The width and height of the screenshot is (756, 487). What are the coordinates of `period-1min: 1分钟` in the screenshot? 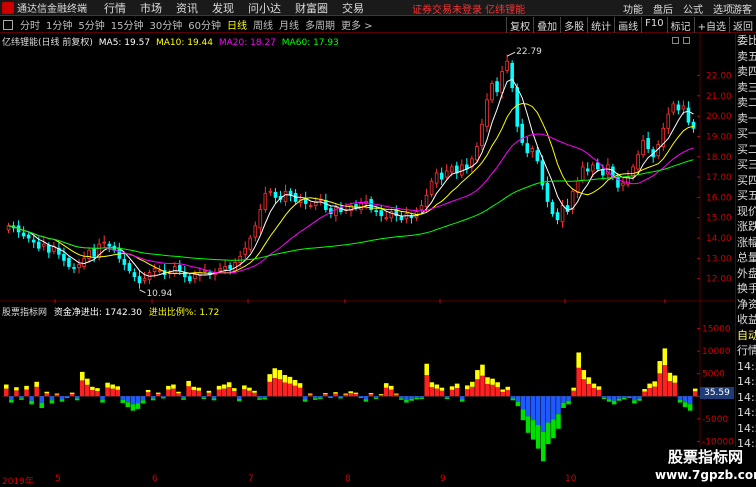 It's located at (59, 24).